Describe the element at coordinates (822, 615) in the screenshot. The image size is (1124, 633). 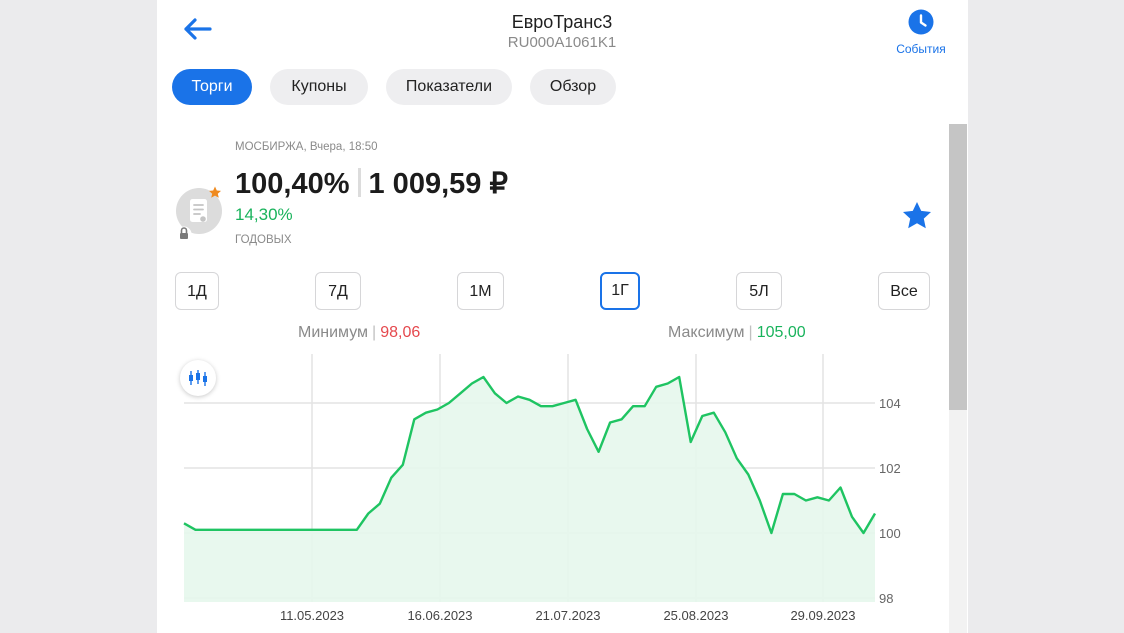
I see `x-tick-label: 29.09.2023` at that location.